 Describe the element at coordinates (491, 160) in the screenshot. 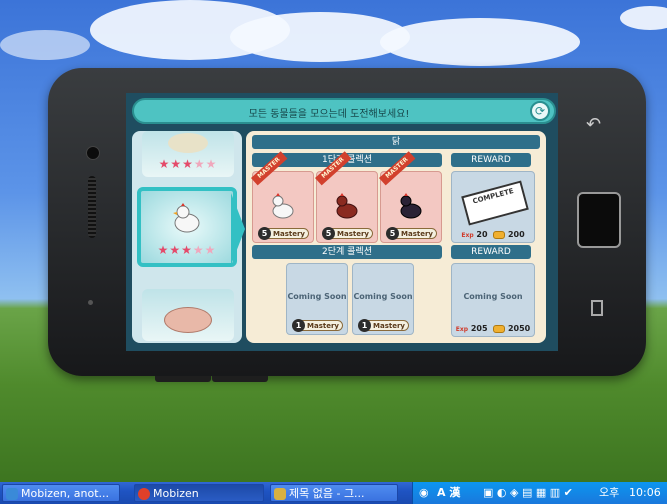

I see `stage1-reward-label: REWARD` at that location.